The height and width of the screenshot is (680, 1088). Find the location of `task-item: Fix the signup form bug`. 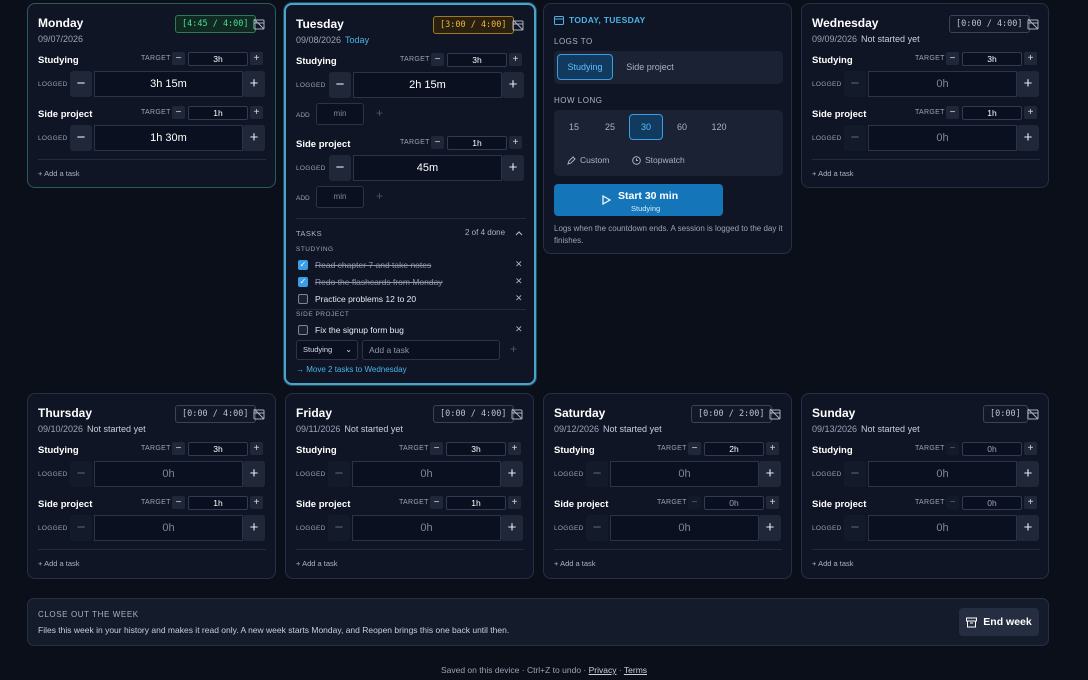

task-item: Fix the signup form bug is located at coordinates (351, 330).